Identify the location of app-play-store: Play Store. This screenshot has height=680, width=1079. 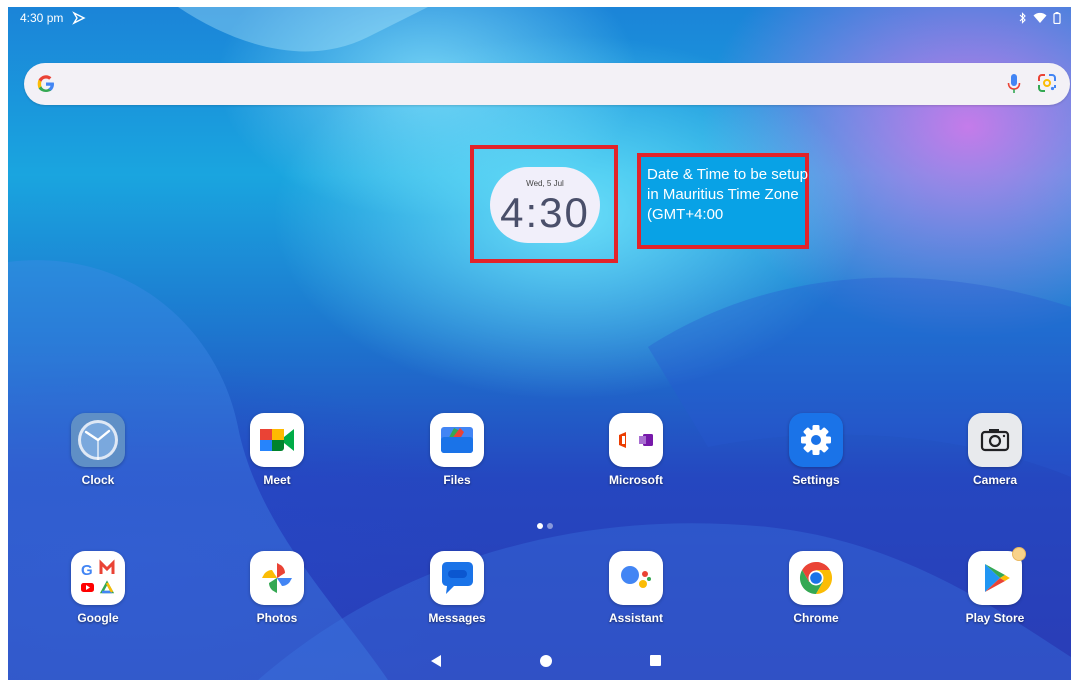
(995, 586).